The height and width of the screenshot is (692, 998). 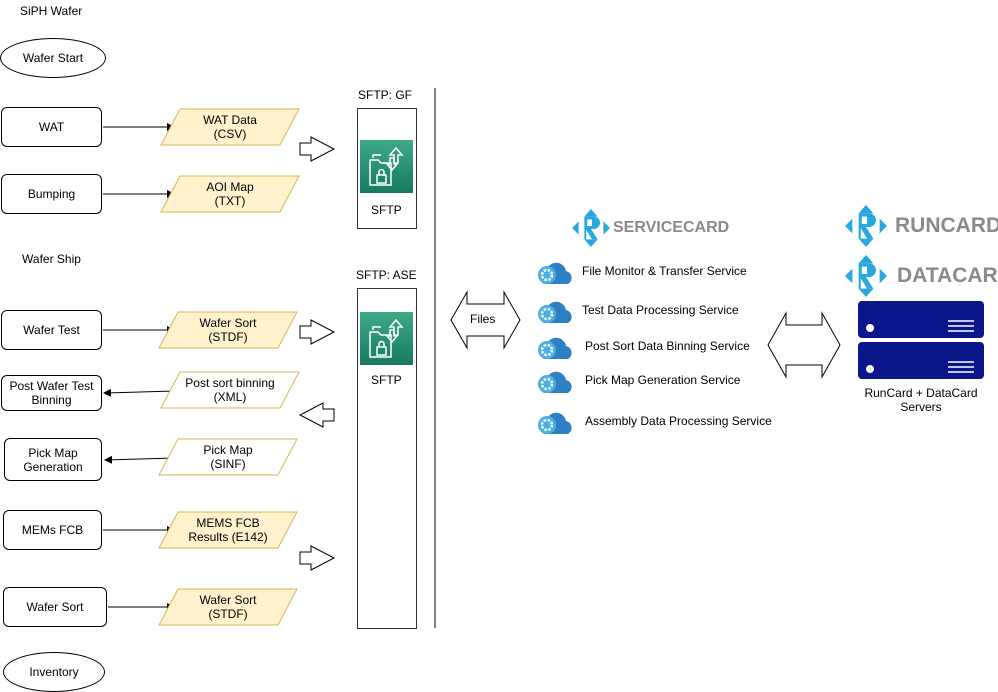 What do you see at coordinates (804, 345) in the screenshot?
I see `server-double-arrow` at bounding box center [804, 345].